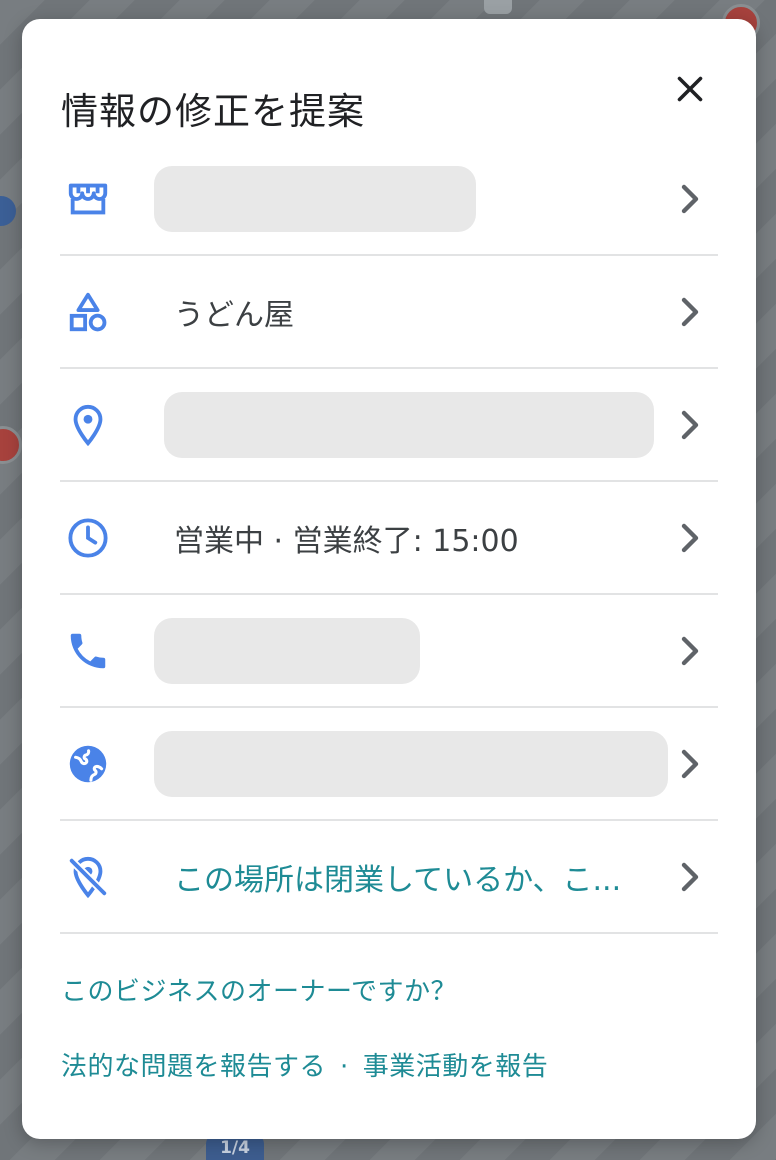 The width and height of the screenshot is (776, 1160). What do you see at coordinates (88, 764) in the screenshot?
I see `globe-icon` at bounding box center [88, 764].